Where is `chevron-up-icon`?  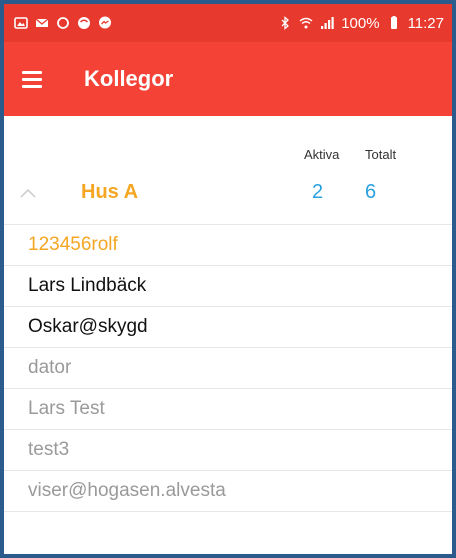 chevron-up-icon is located at coordinates (28, 193).